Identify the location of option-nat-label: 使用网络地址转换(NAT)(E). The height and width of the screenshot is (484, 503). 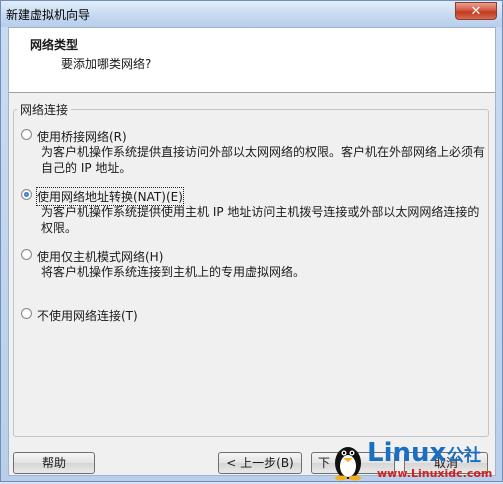
(110, 196).